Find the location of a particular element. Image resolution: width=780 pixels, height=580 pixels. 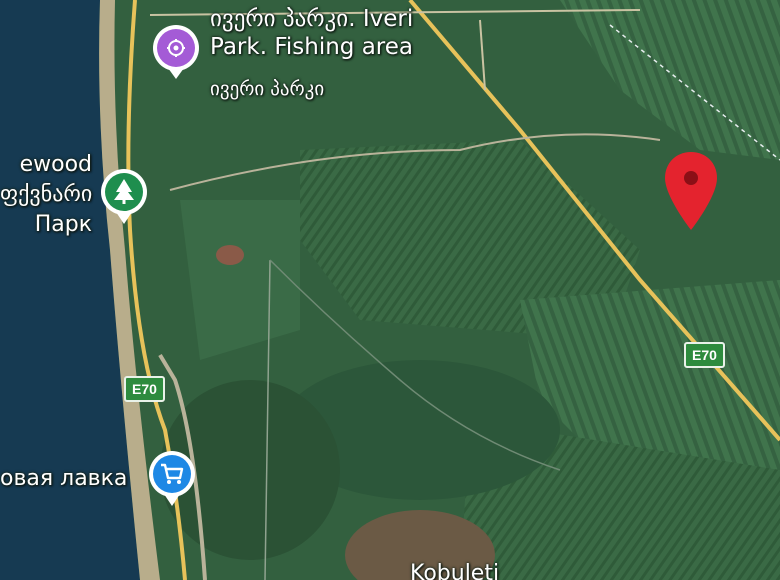

location-marker is located at coordinates (691, 194).